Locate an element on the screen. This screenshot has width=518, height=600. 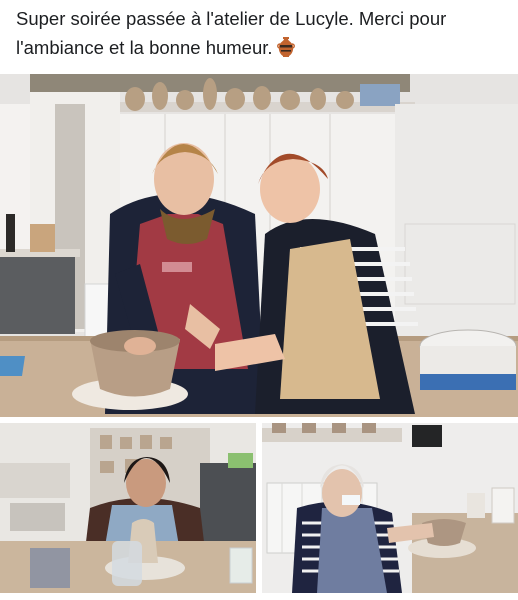
amphora-icon is located at coordinates (285, 51).